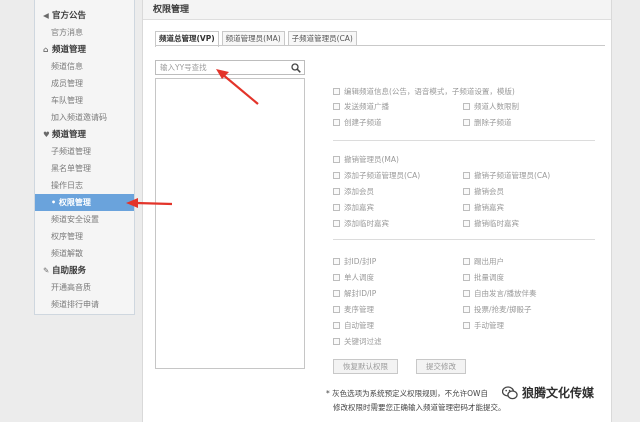 This screenshot has width=640, height=422. What do you see at coordinates (419, 407) in the screenshot?
I see `note-line-2: 修改权限时需要您正确输入频道管理密码才能提交。` at bounding box center [419, 407].